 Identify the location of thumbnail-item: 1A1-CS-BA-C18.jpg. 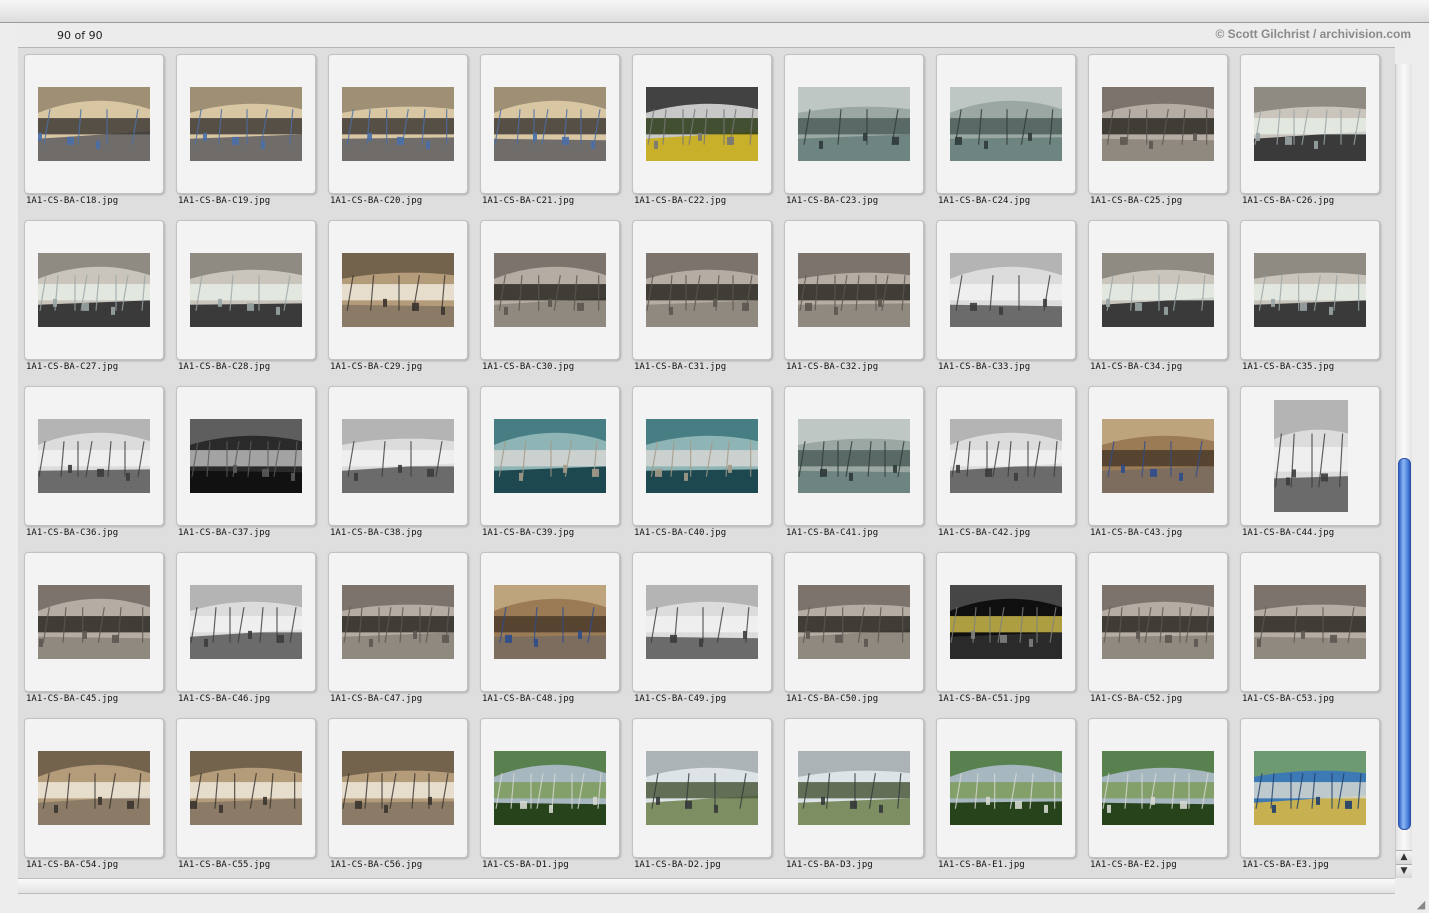
(94, 130).